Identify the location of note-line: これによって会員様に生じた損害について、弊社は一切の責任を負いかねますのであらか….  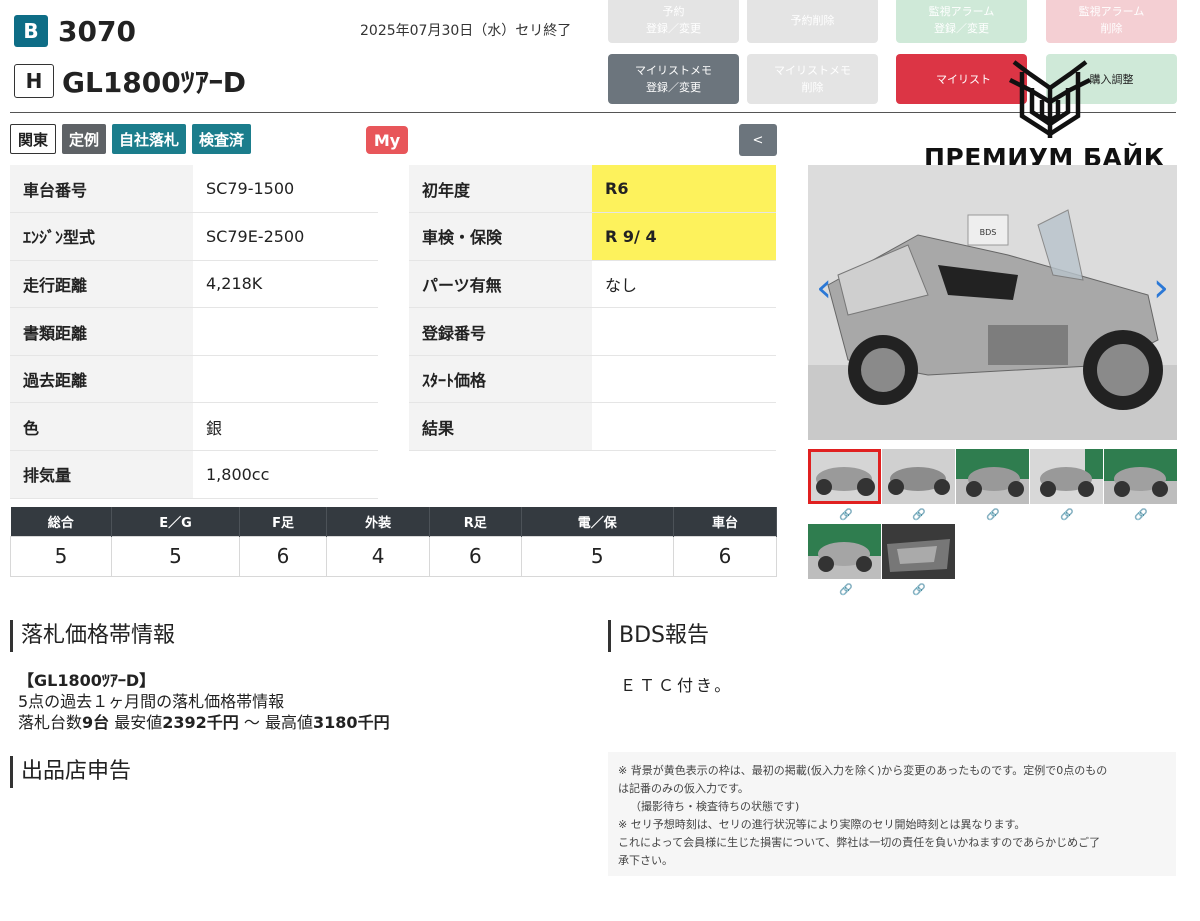
(859, 842).